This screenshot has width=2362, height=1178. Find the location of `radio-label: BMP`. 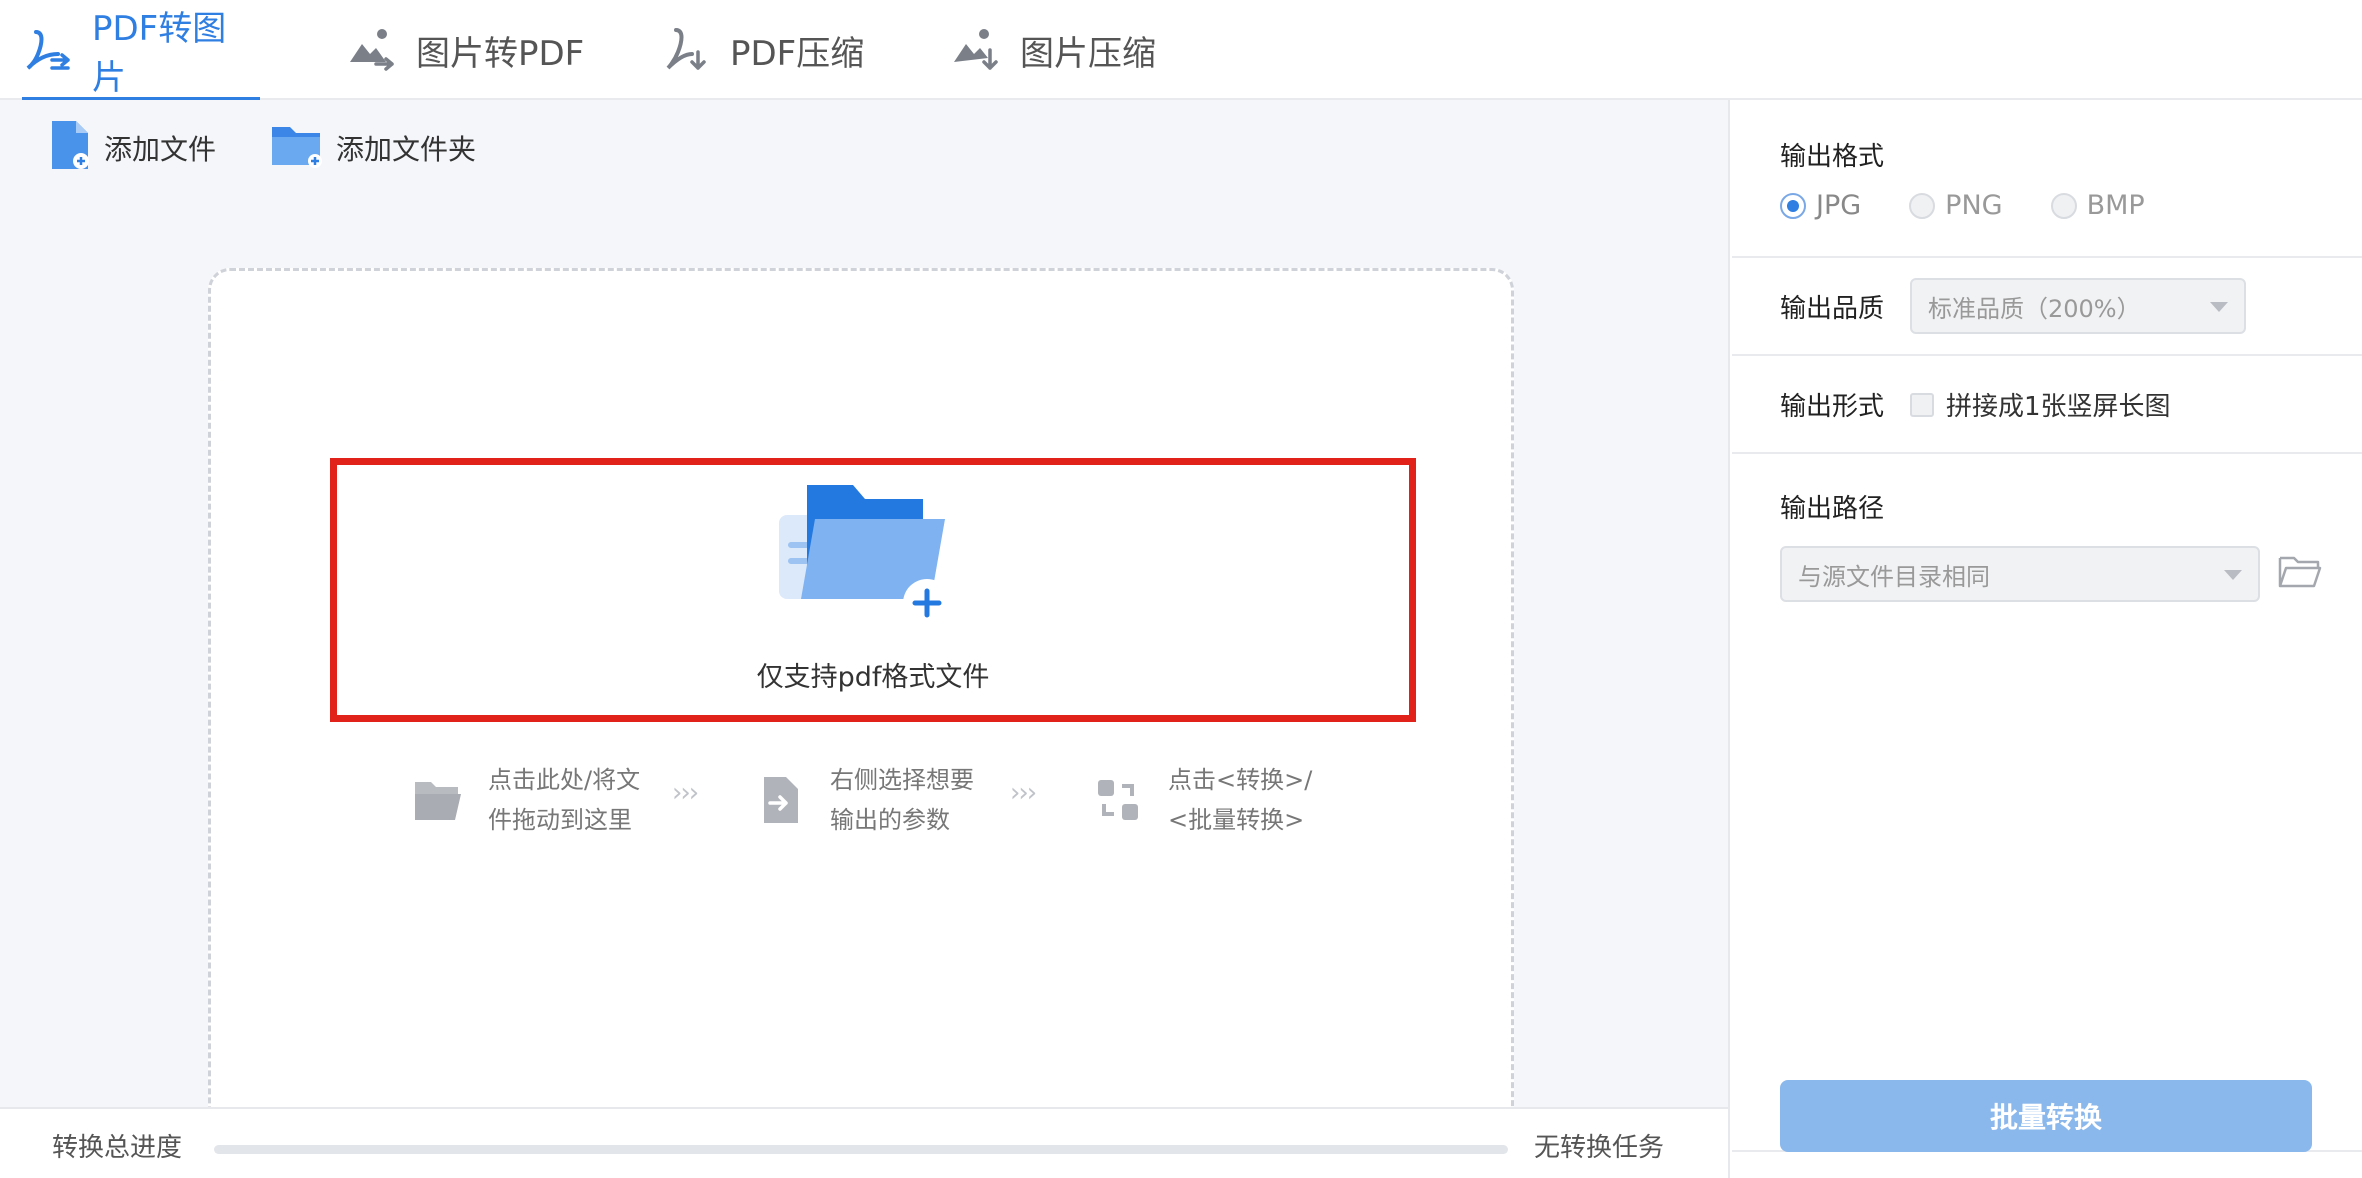

radio-label: BMP is located at coordinates (2115, 205).